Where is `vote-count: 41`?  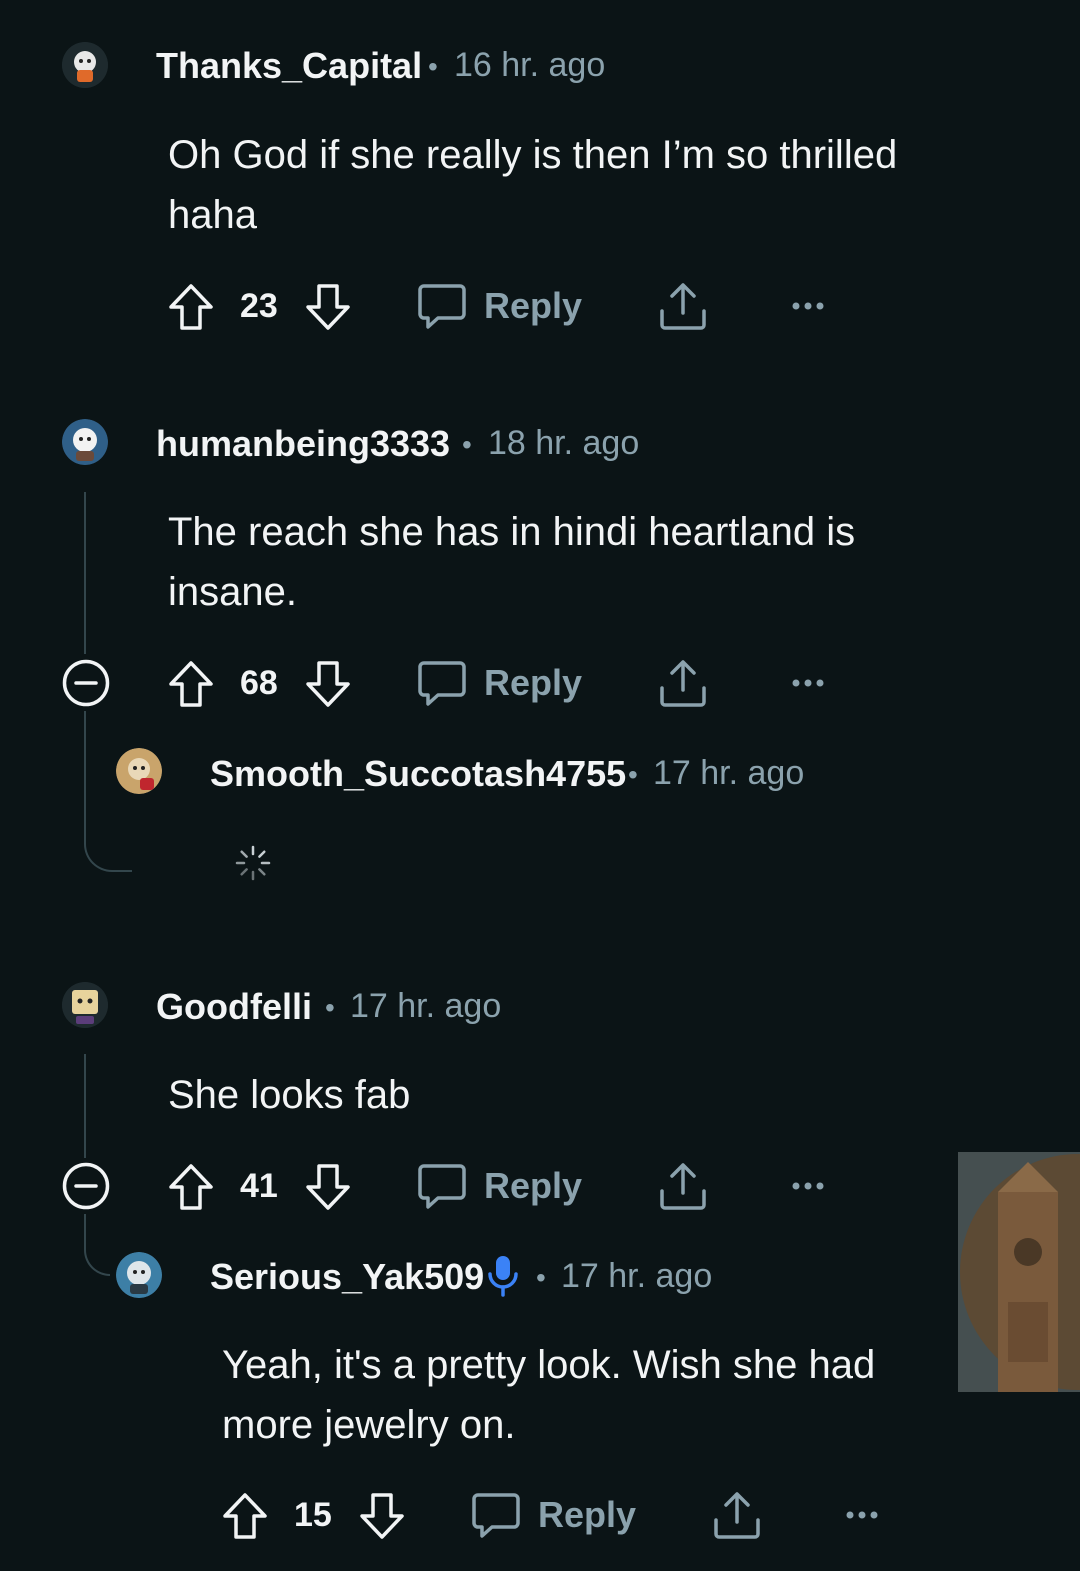 vote-count: 41 is located at coordinates (259, 1186).